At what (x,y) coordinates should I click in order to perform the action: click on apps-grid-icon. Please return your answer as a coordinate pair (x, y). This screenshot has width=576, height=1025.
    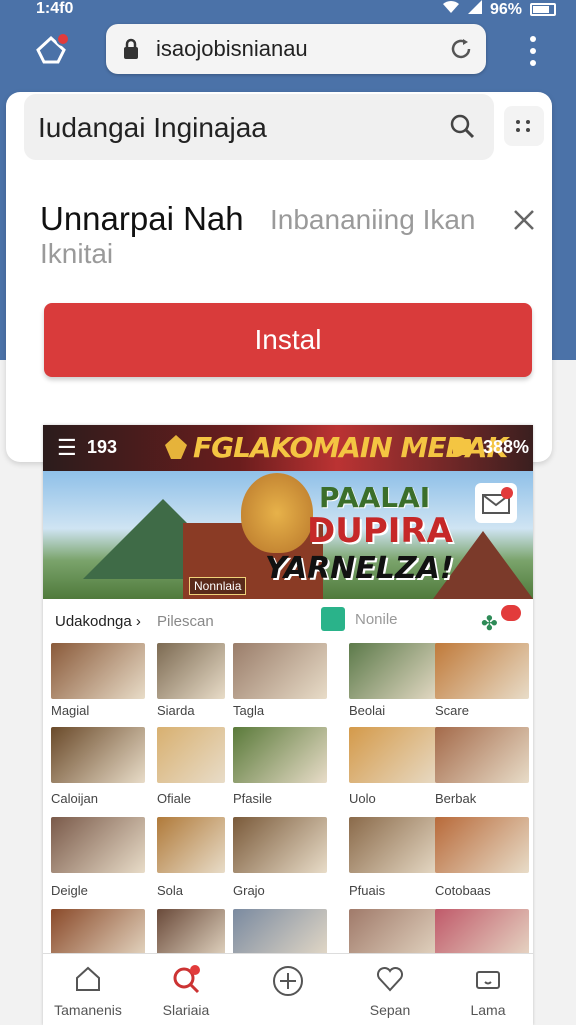
    Looking at the image, I should click on (524, 126).